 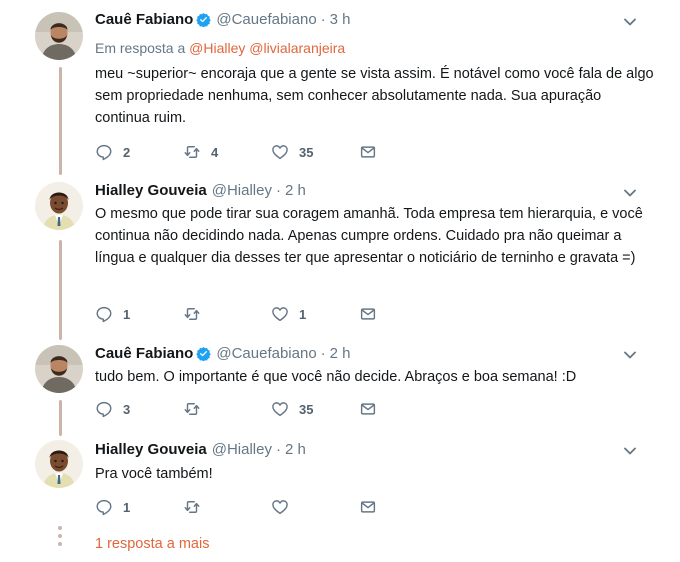 I want to click on timestamp: 3 h, so click(x=340, y=19).